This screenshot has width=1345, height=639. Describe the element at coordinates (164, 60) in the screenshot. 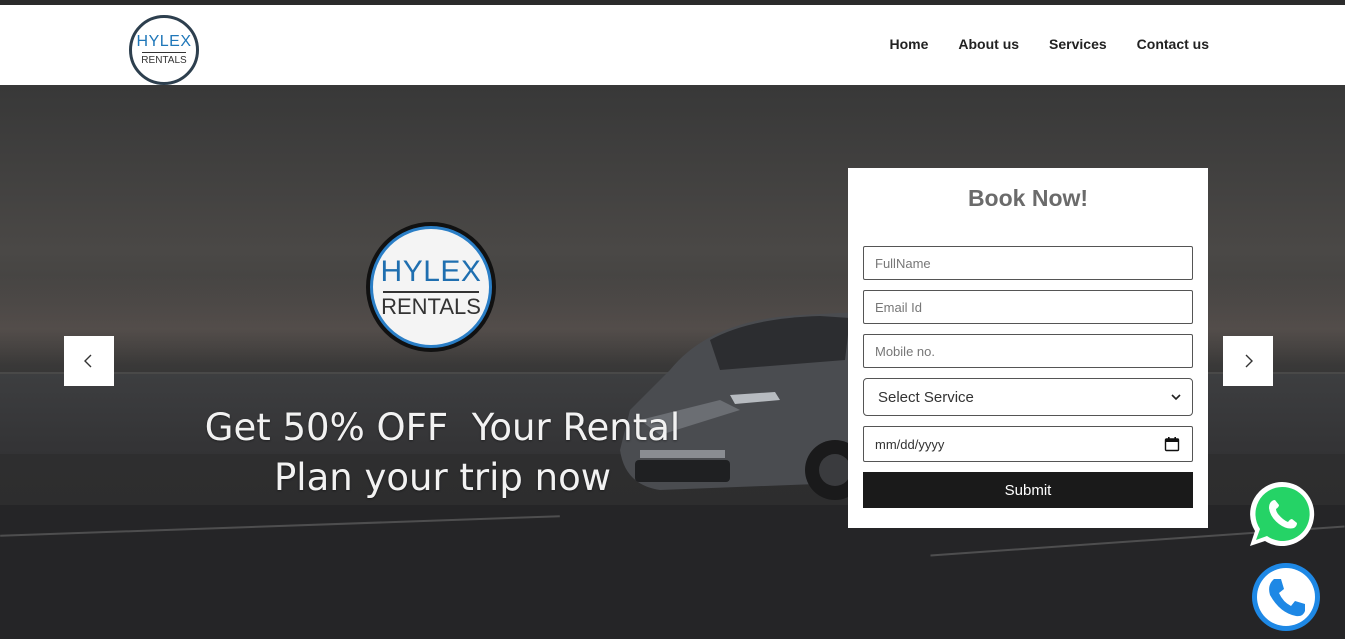

I see `logo-text-secondary: RENTALS` at that location.